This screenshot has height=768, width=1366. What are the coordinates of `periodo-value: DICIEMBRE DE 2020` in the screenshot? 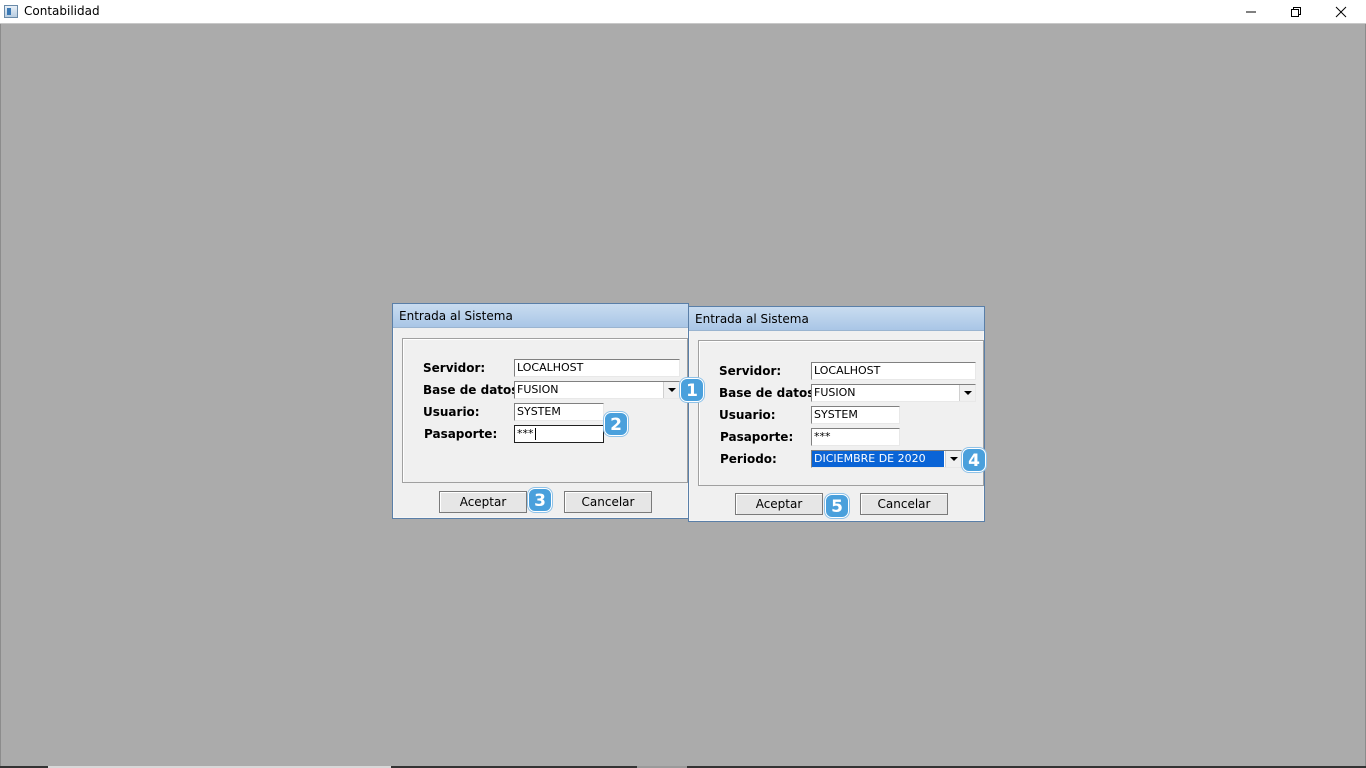 It's located at (878, 459).